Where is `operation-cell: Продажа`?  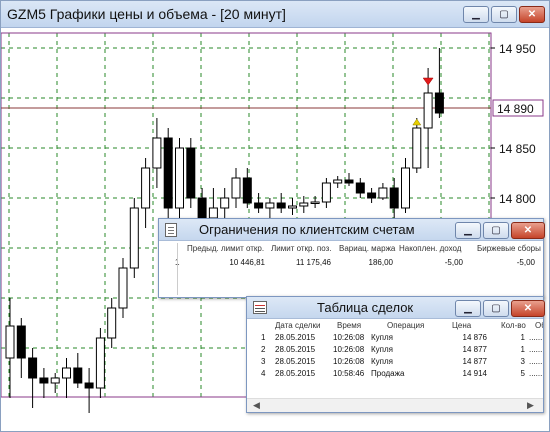 operation-cell: Продажа is located at coordinates (388, 373).